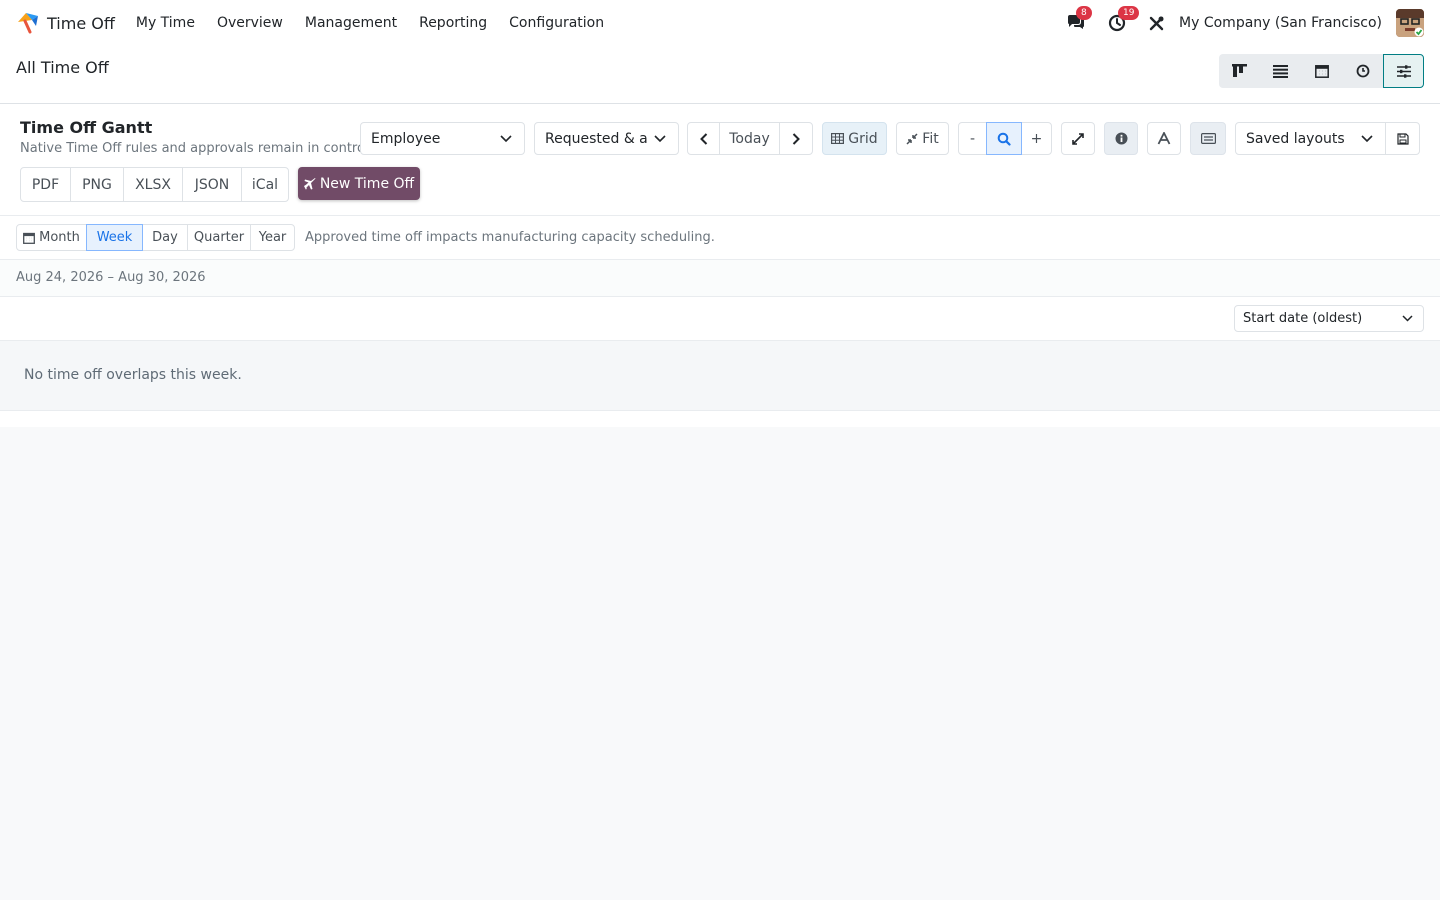 The width and height of the screenshot is (1440, 900). What do you see at coordinates (165, 237) in the screenshot?
I see `scale-day-button: Day` at bounding box center [165, 237].